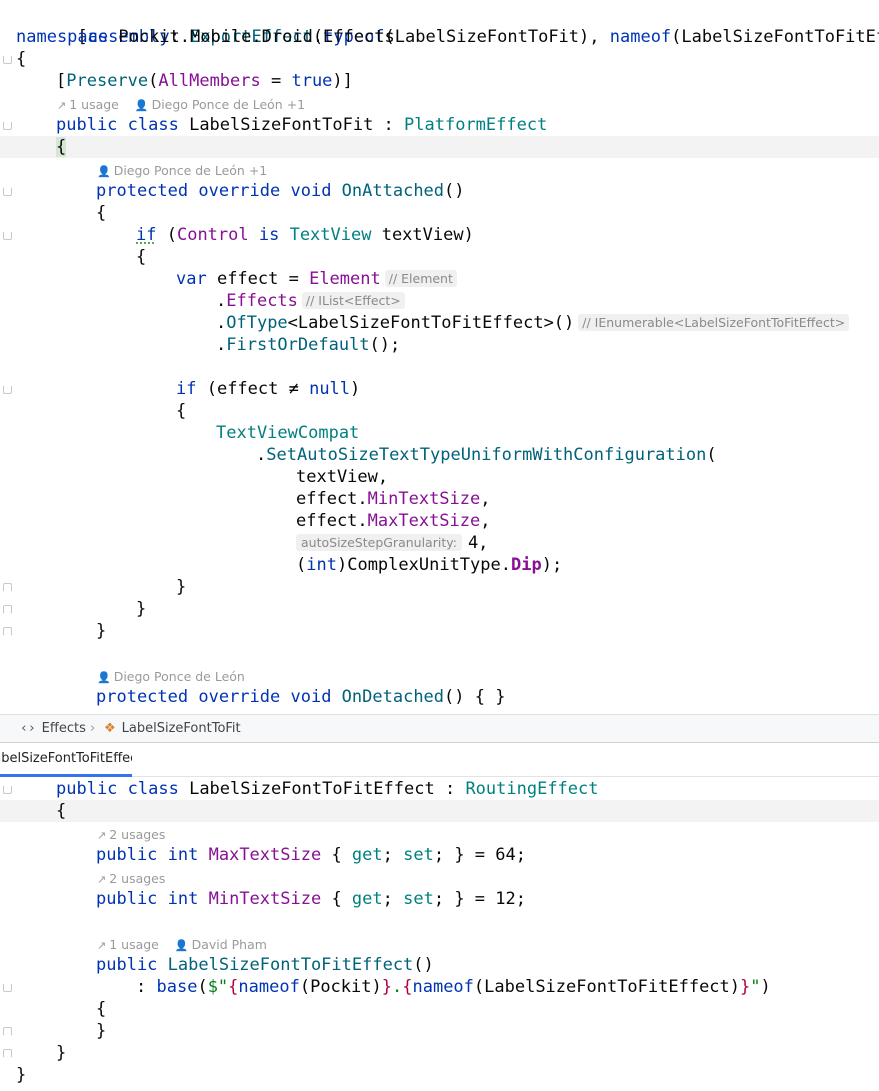 The height and width of the screenshot is (1091, 879). I want to click on code-line-if-null: if (effect ≠ null), so click(439, 389).